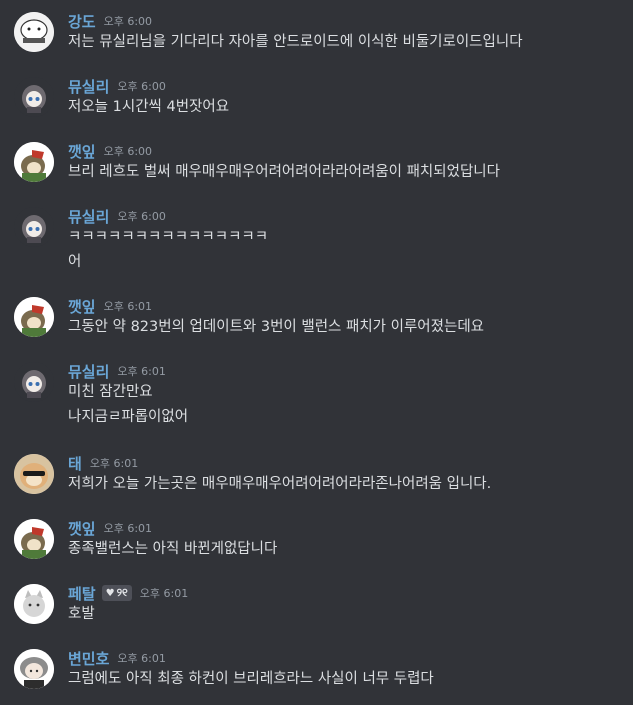 The width and height of the screenshot is (633, 705). I want to click on message-text: 브리 레흐도 벌써 매우매우매우어려어려어라라어려움이 패치되었답니다, so click(284, 172).